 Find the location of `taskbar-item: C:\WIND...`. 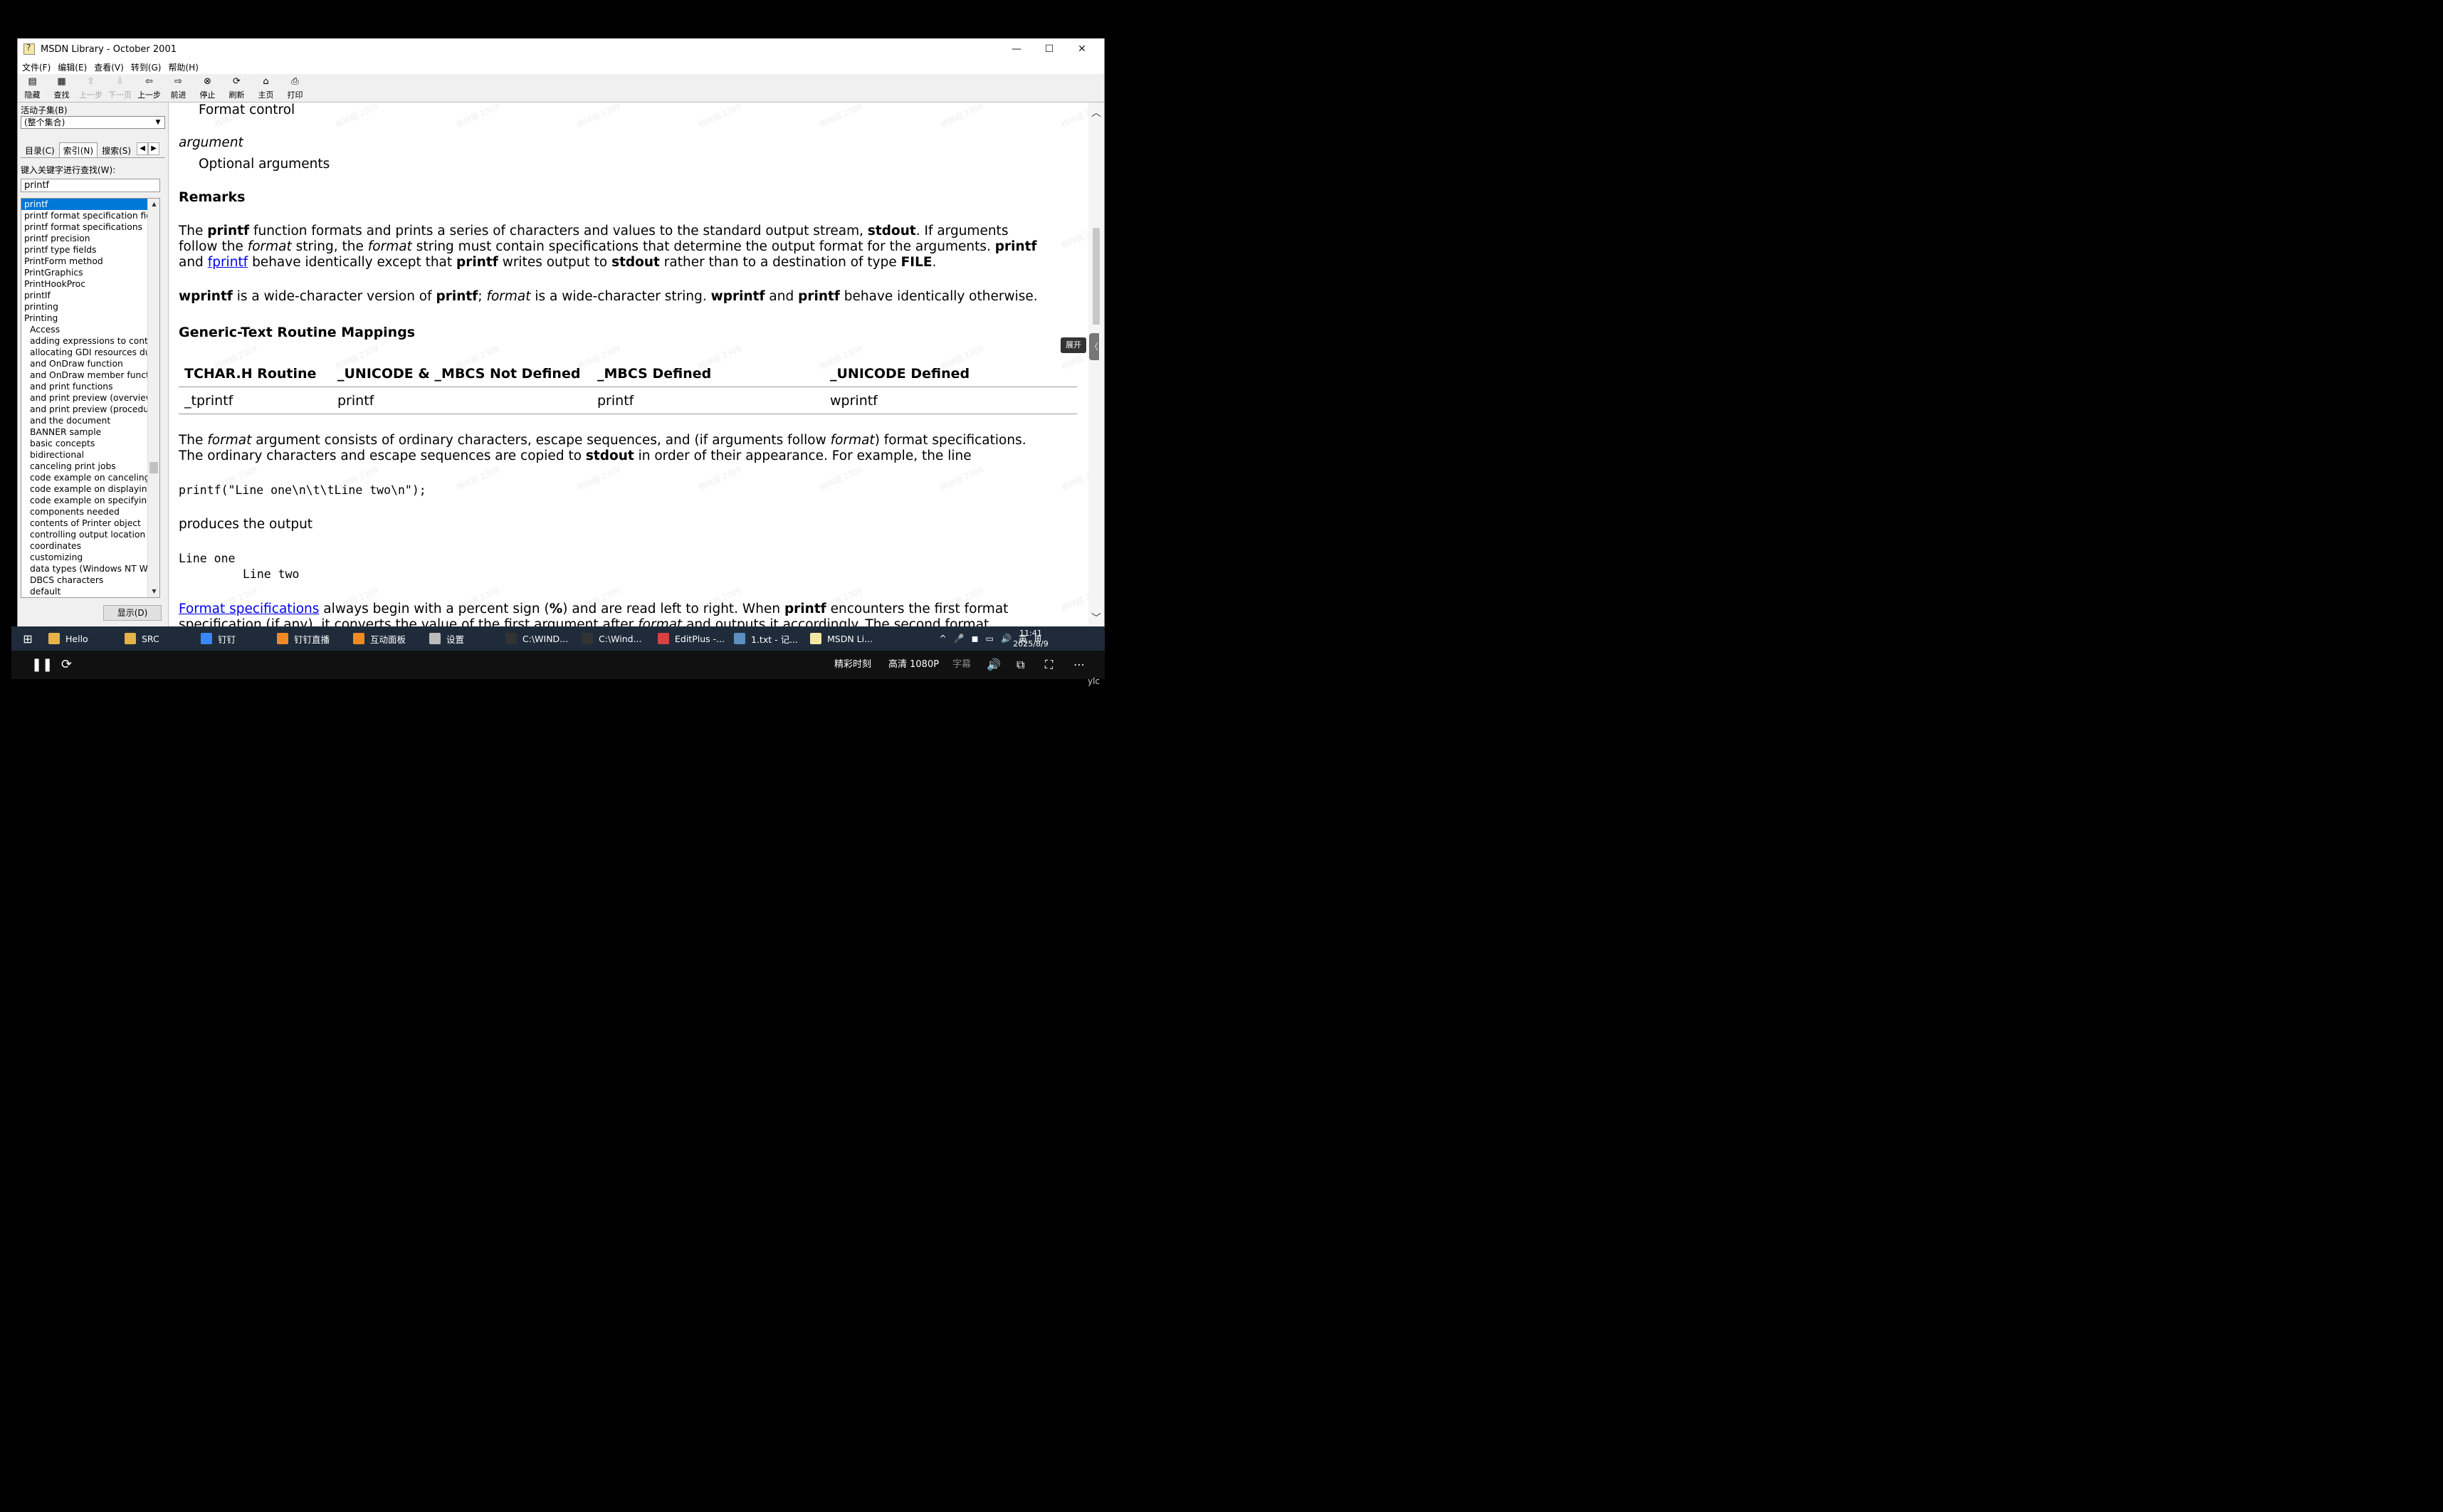

taskbar-item: C:\WIND... is located at coordinates (539, 638).